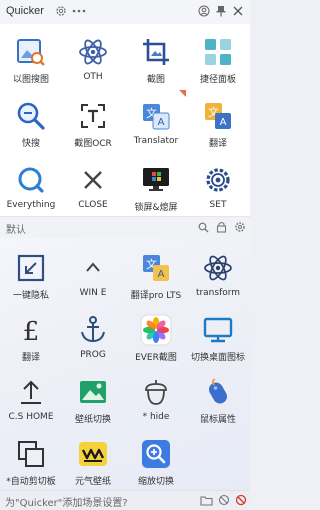 The width and height of the screenshot is (320, 510). I want to click on action-cs-home: C.S HOME, so click(31, 398).